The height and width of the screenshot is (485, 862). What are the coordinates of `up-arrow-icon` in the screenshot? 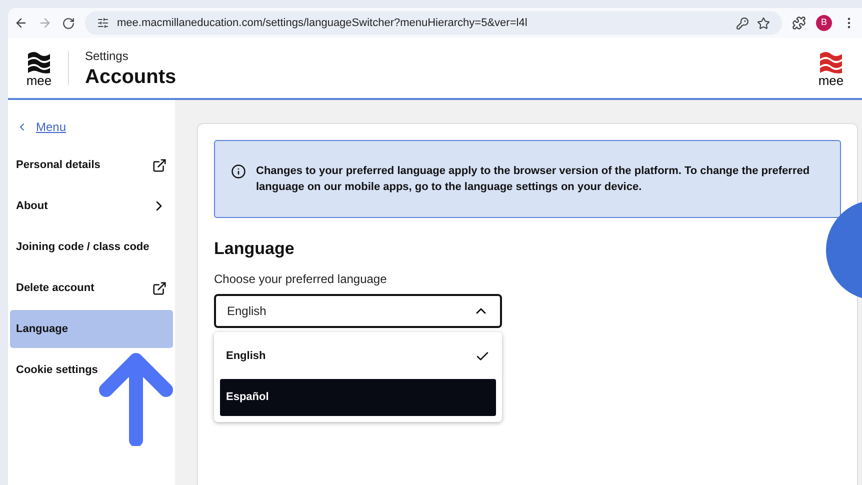 It's located at (136, 399).